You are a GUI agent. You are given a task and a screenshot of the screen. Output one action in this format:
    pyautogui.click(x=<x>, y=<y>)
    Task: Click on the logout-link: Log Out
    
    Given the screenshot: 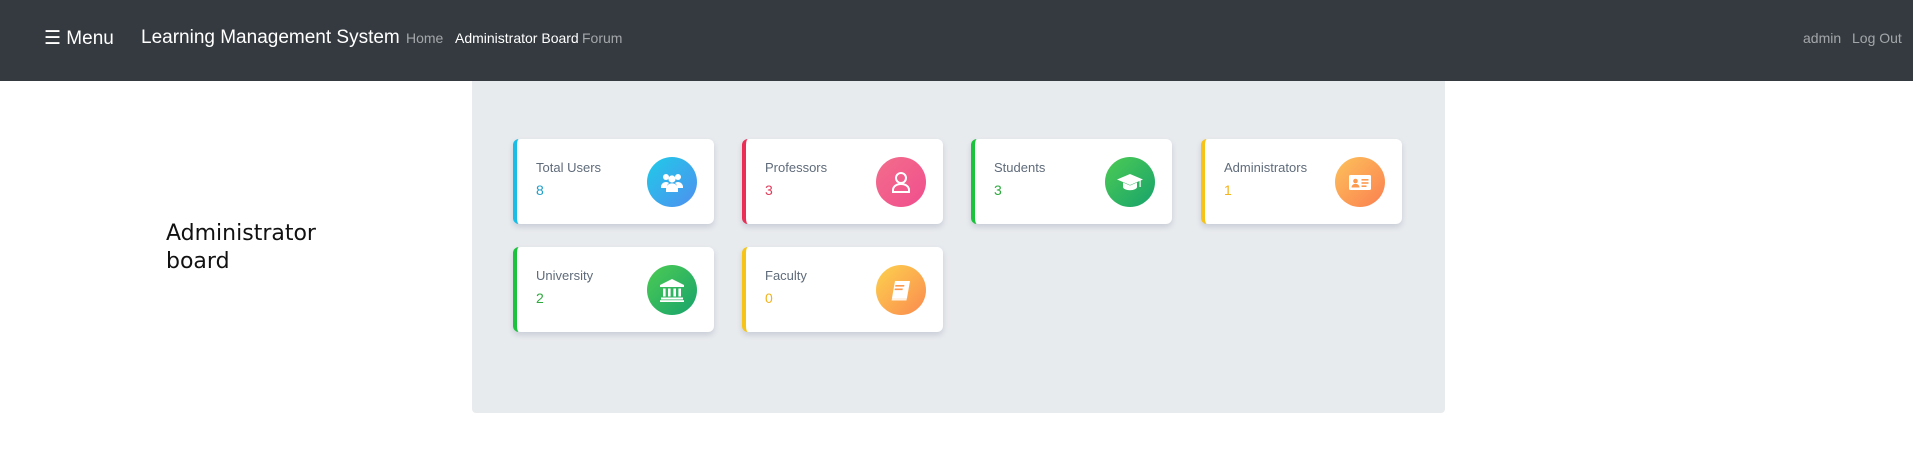 What is the action you would take?
    pyautogui.click(x=1877, y=38)
    